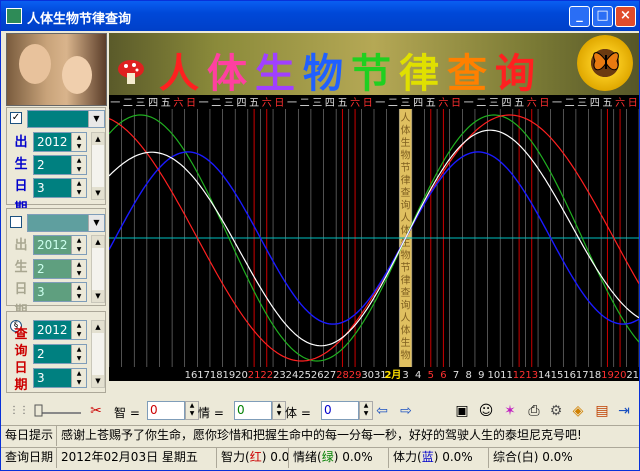 This screenshot has width=640, height=471. What do you see at coordinates (98, 269) in the screenshot?
I see `second-birth-scrollbar: ▲ ▼` at bounding box center [98, 269].